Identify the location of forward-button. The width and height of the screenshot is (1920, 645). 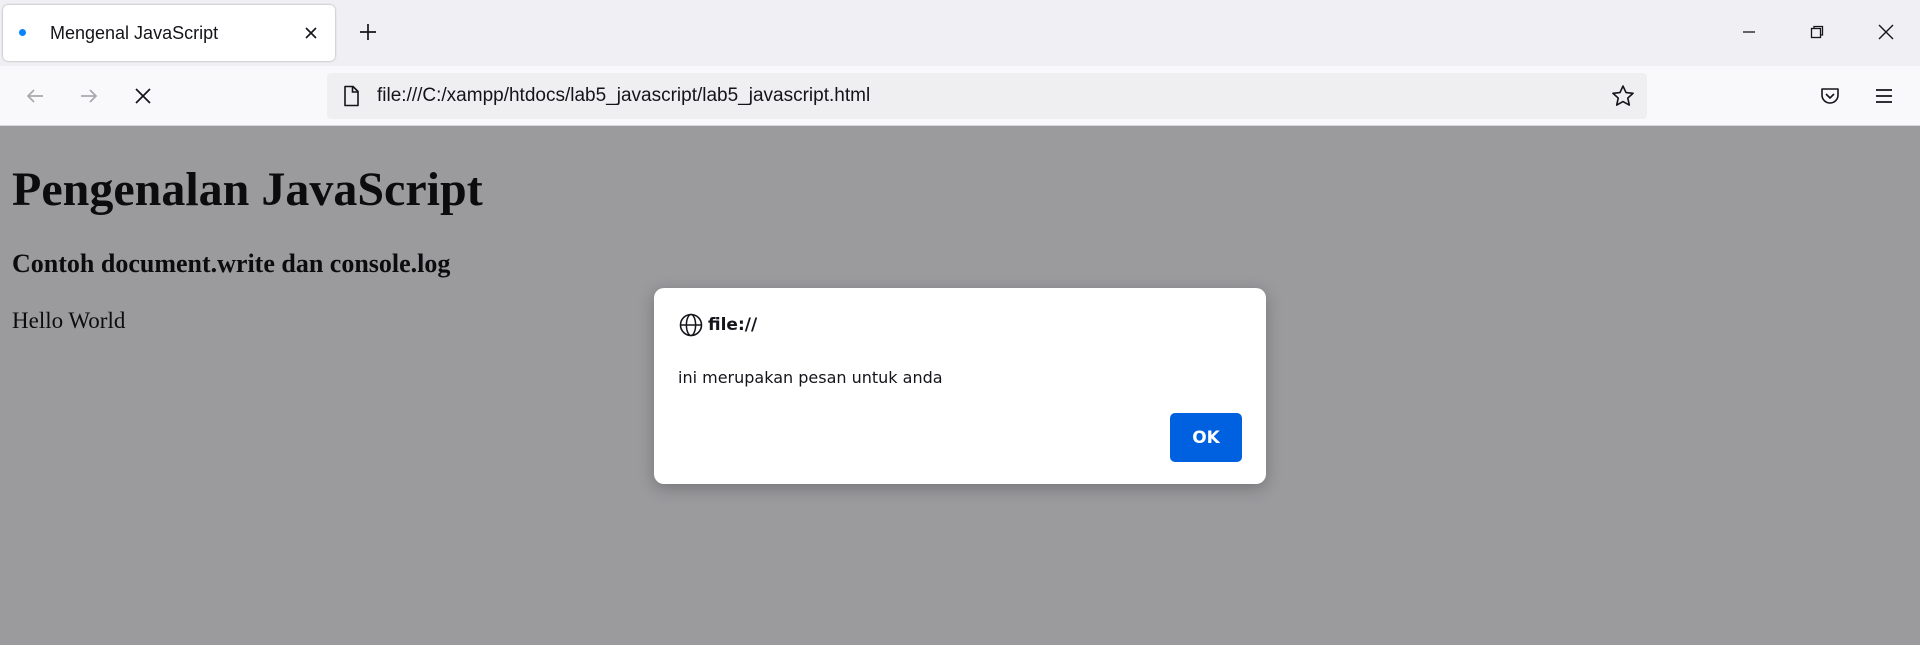
(89, 96).